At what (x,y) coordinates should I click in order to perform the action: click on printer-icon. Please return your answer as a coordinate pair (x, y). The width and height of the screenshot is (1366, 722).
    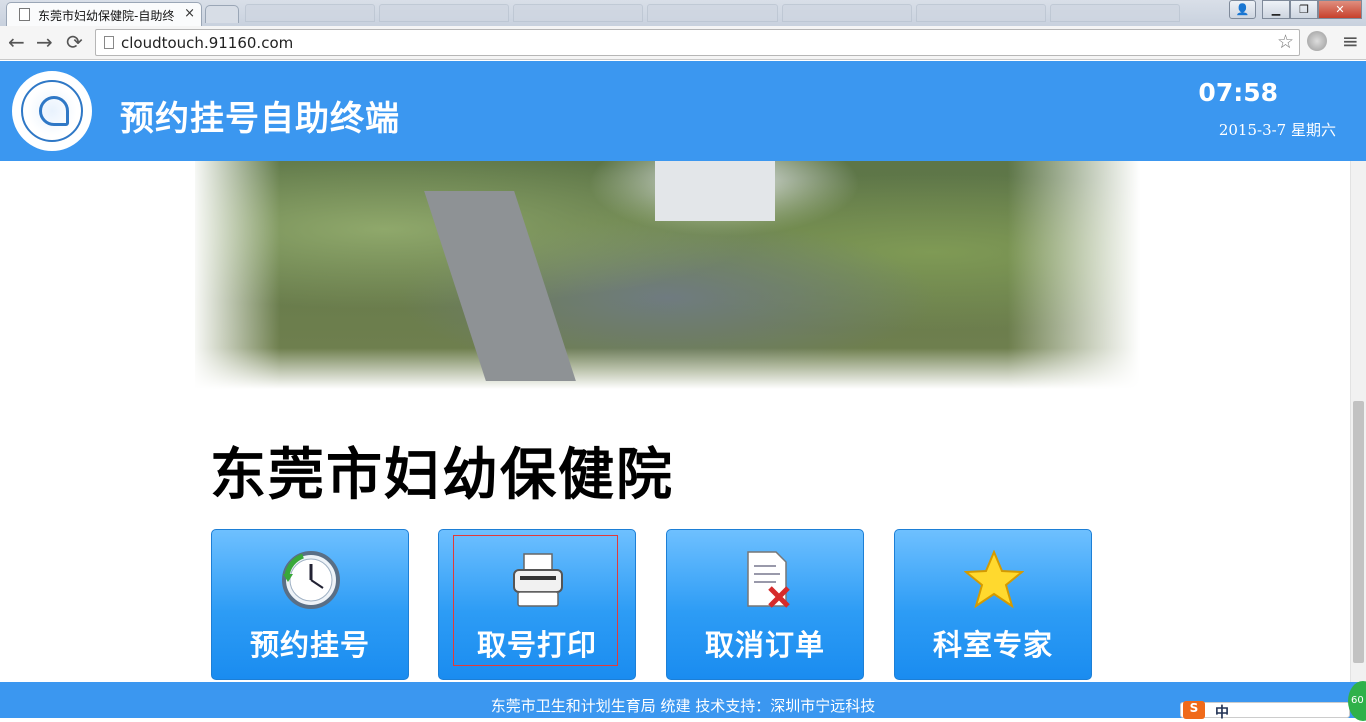
    Looking at the image, I should click on (538, 580).